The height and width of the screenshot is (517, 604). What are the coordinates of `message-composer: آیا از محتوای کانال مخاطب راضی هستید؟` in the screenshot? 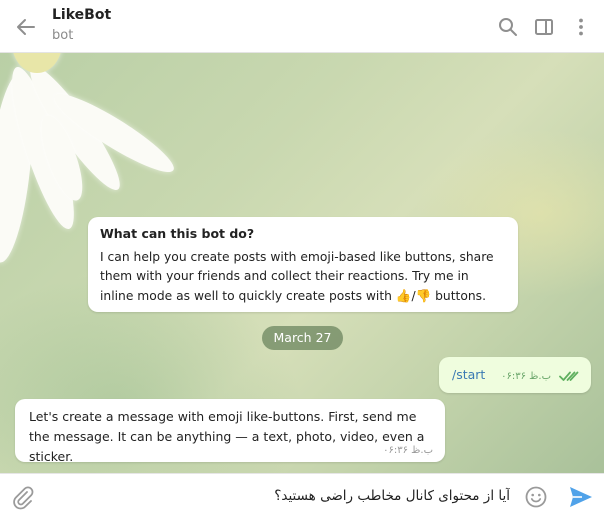 It's located at (302, 495).